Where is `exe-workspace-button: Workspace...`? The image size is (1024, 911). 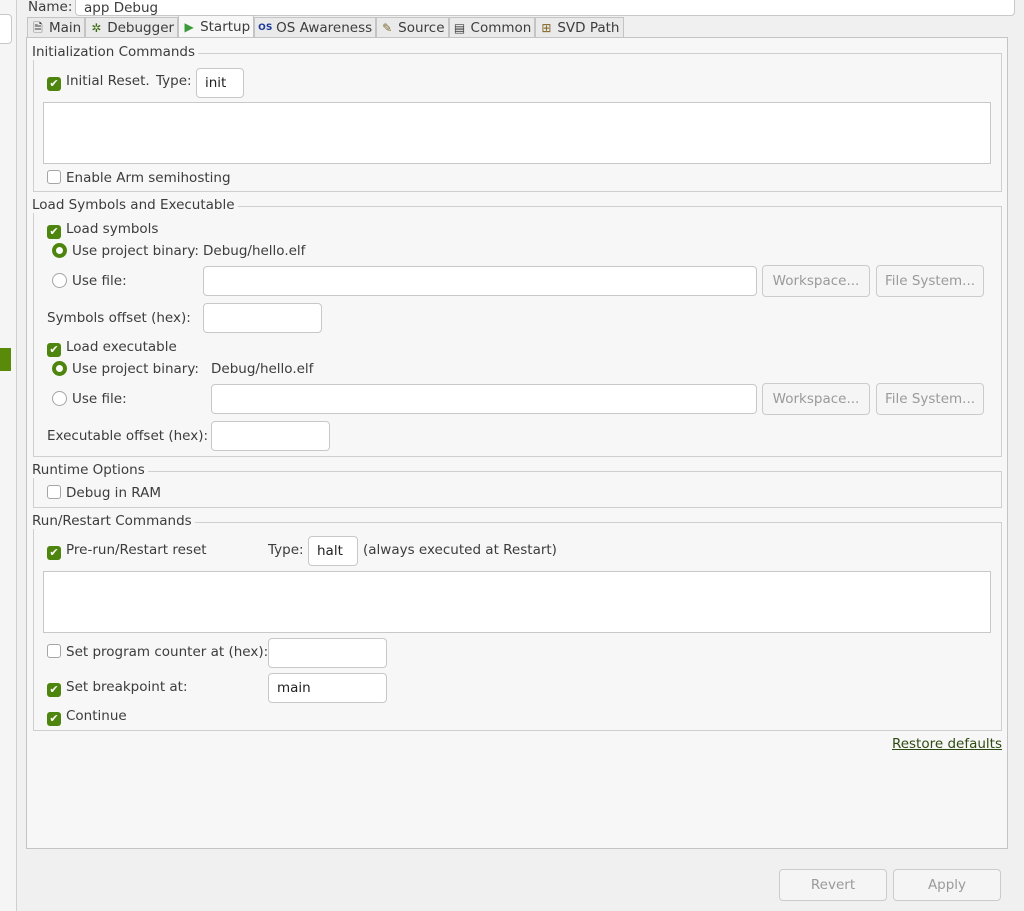 exe-workspace-button: Workspace... is located at coordinates (816, 399).